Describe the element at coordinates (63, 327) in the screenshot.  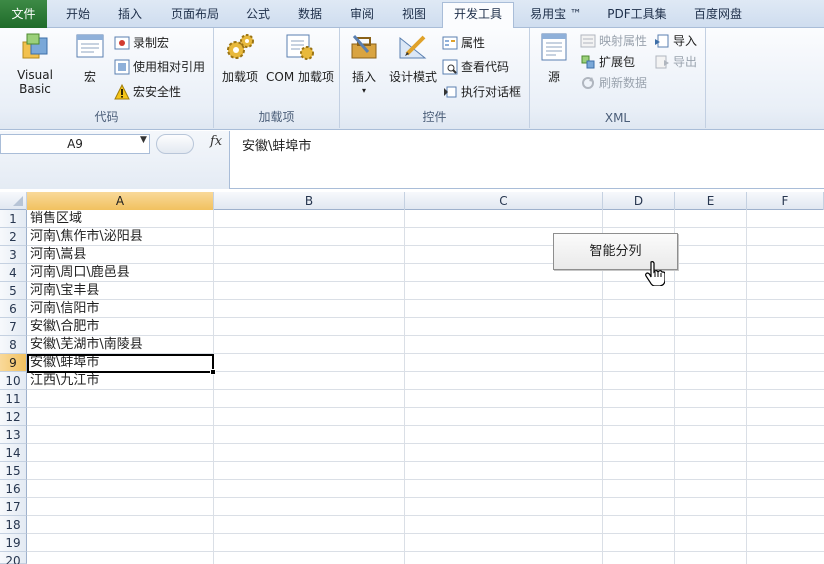
I see `cell-a7: 安徽\合肥市` at that location.